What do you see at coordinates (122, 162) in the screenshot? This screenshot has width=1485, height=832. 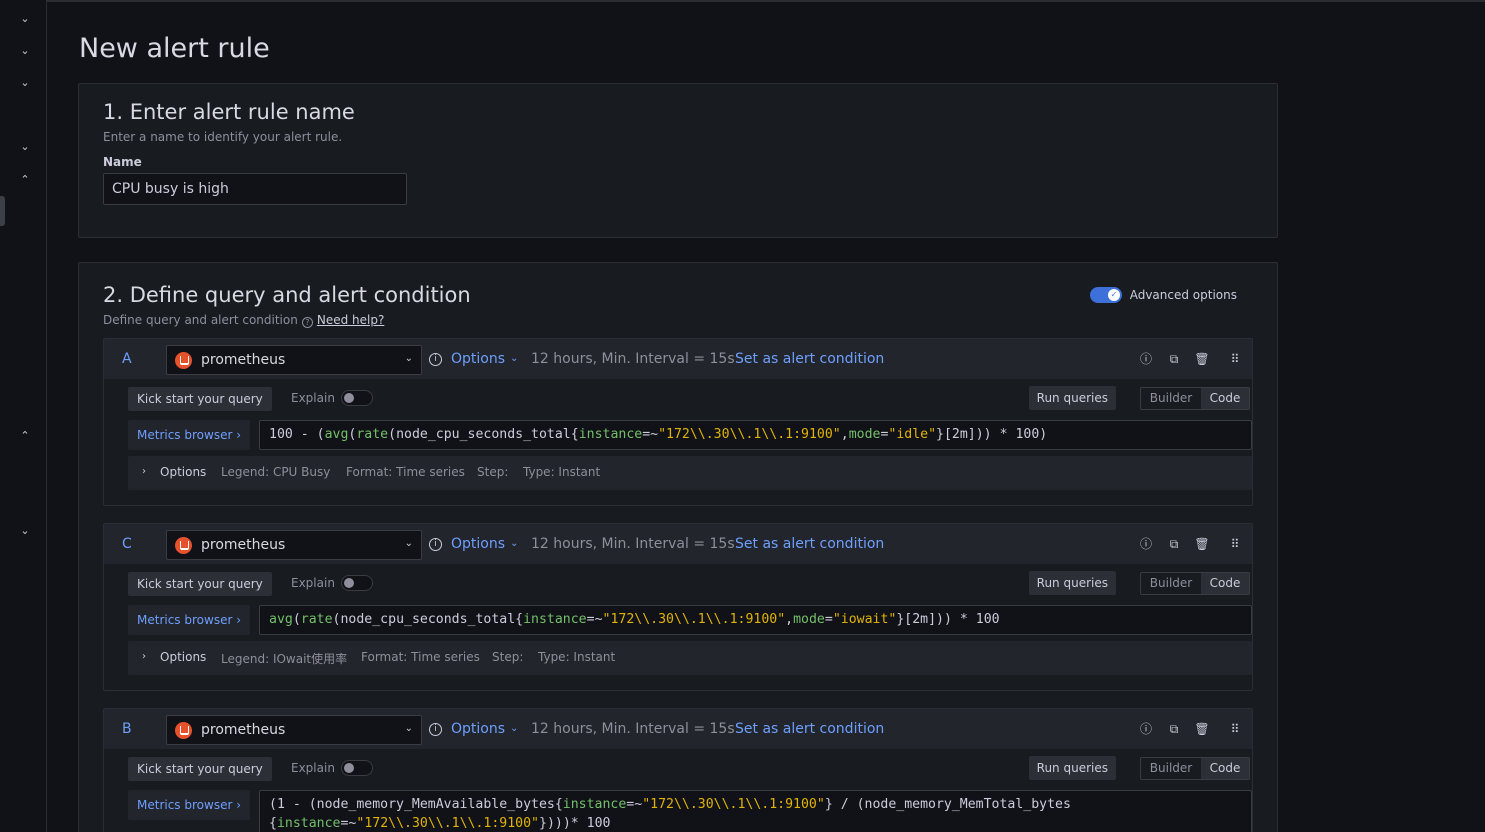 I see `name-label: Name` at bounding box center [122, 162].